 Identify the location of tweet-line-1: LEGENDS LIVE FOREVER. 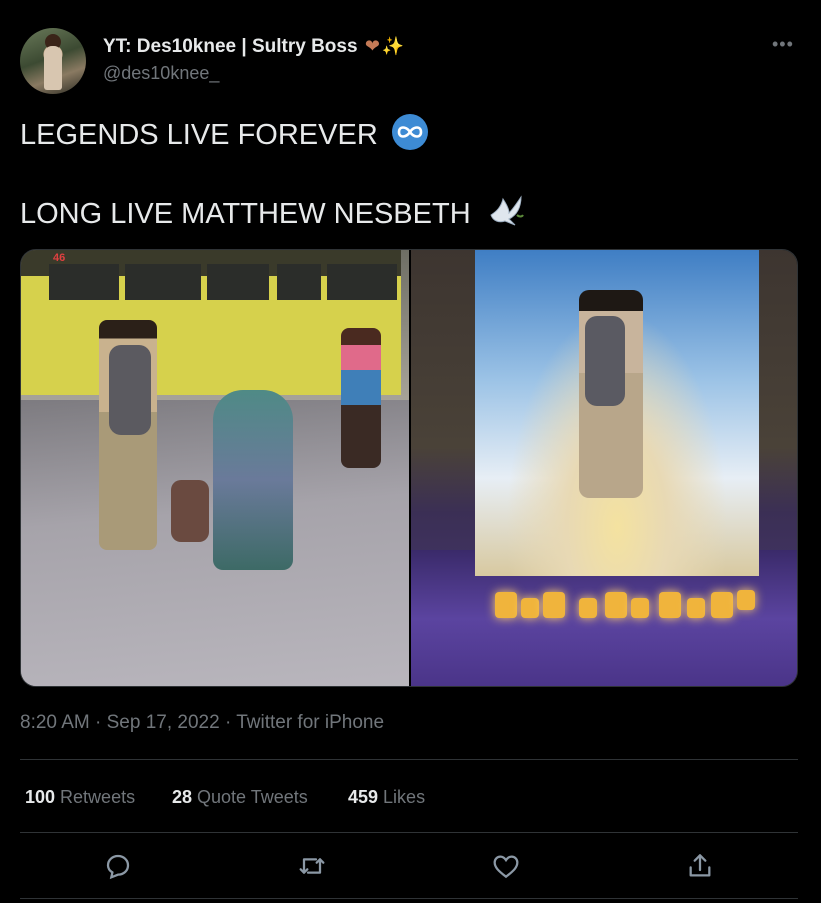
(410, 134).